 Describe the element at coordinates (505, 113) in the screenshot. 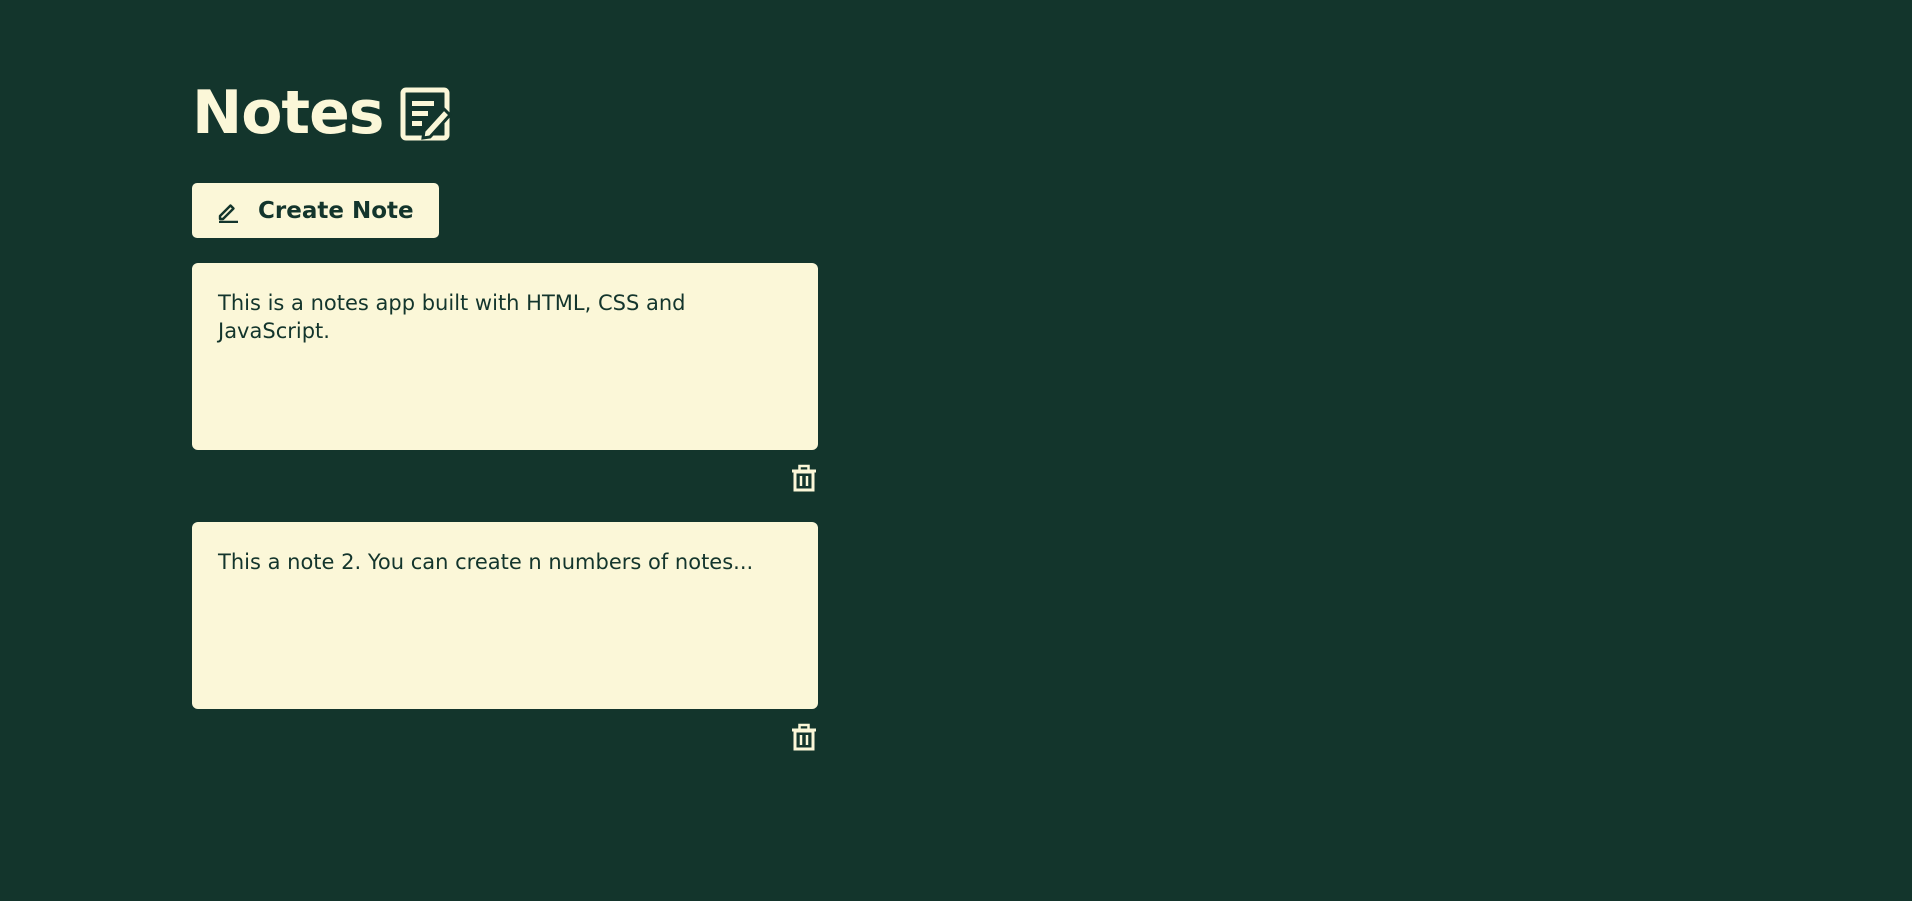

I see `header: Notes` at that location.